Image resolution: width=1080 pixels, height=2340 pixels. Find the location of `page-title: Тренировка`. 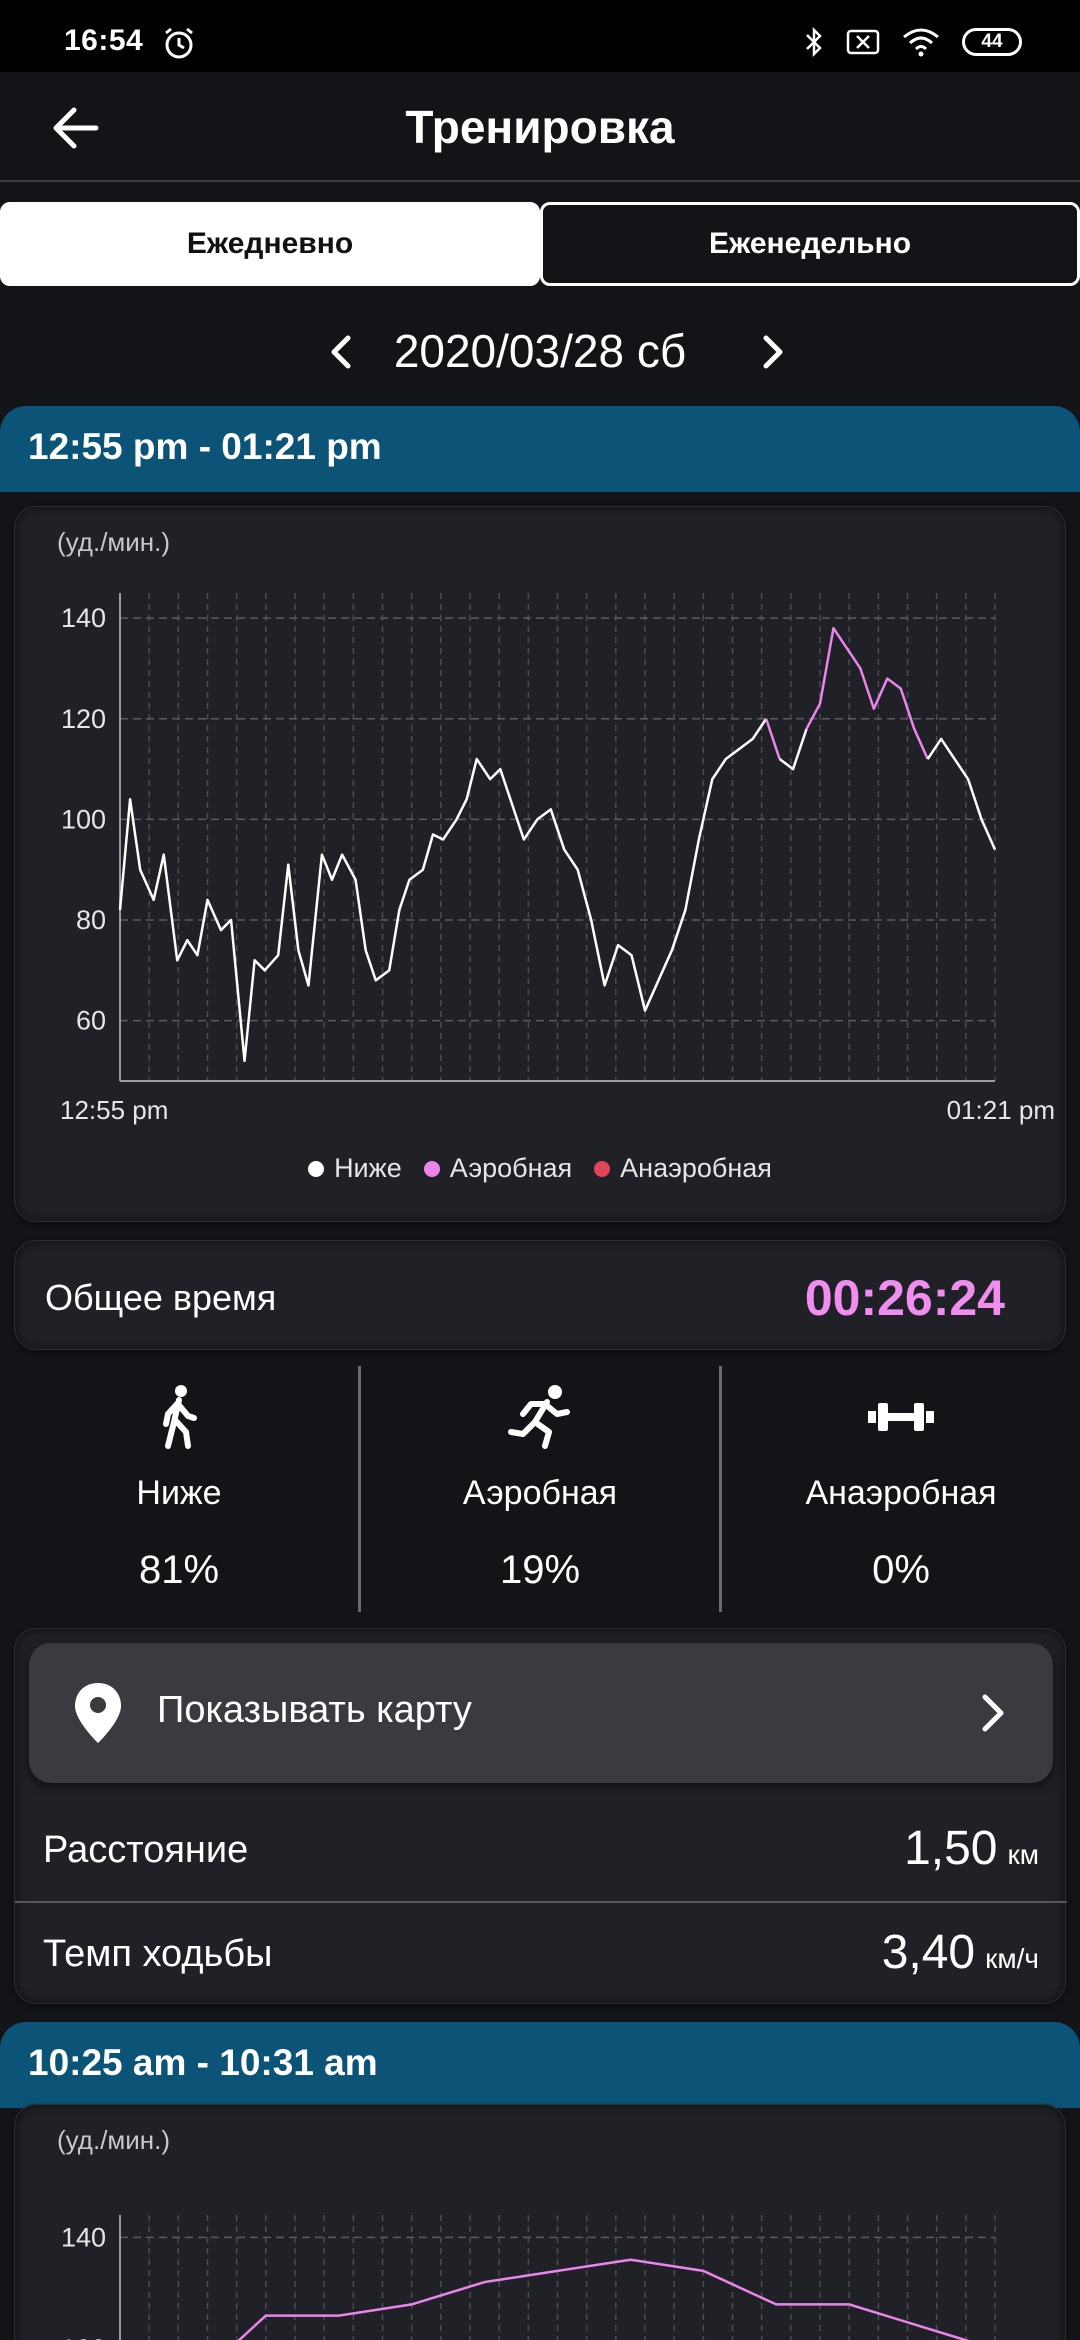

page-title: Тренировка is located at coordinates (540, 127).